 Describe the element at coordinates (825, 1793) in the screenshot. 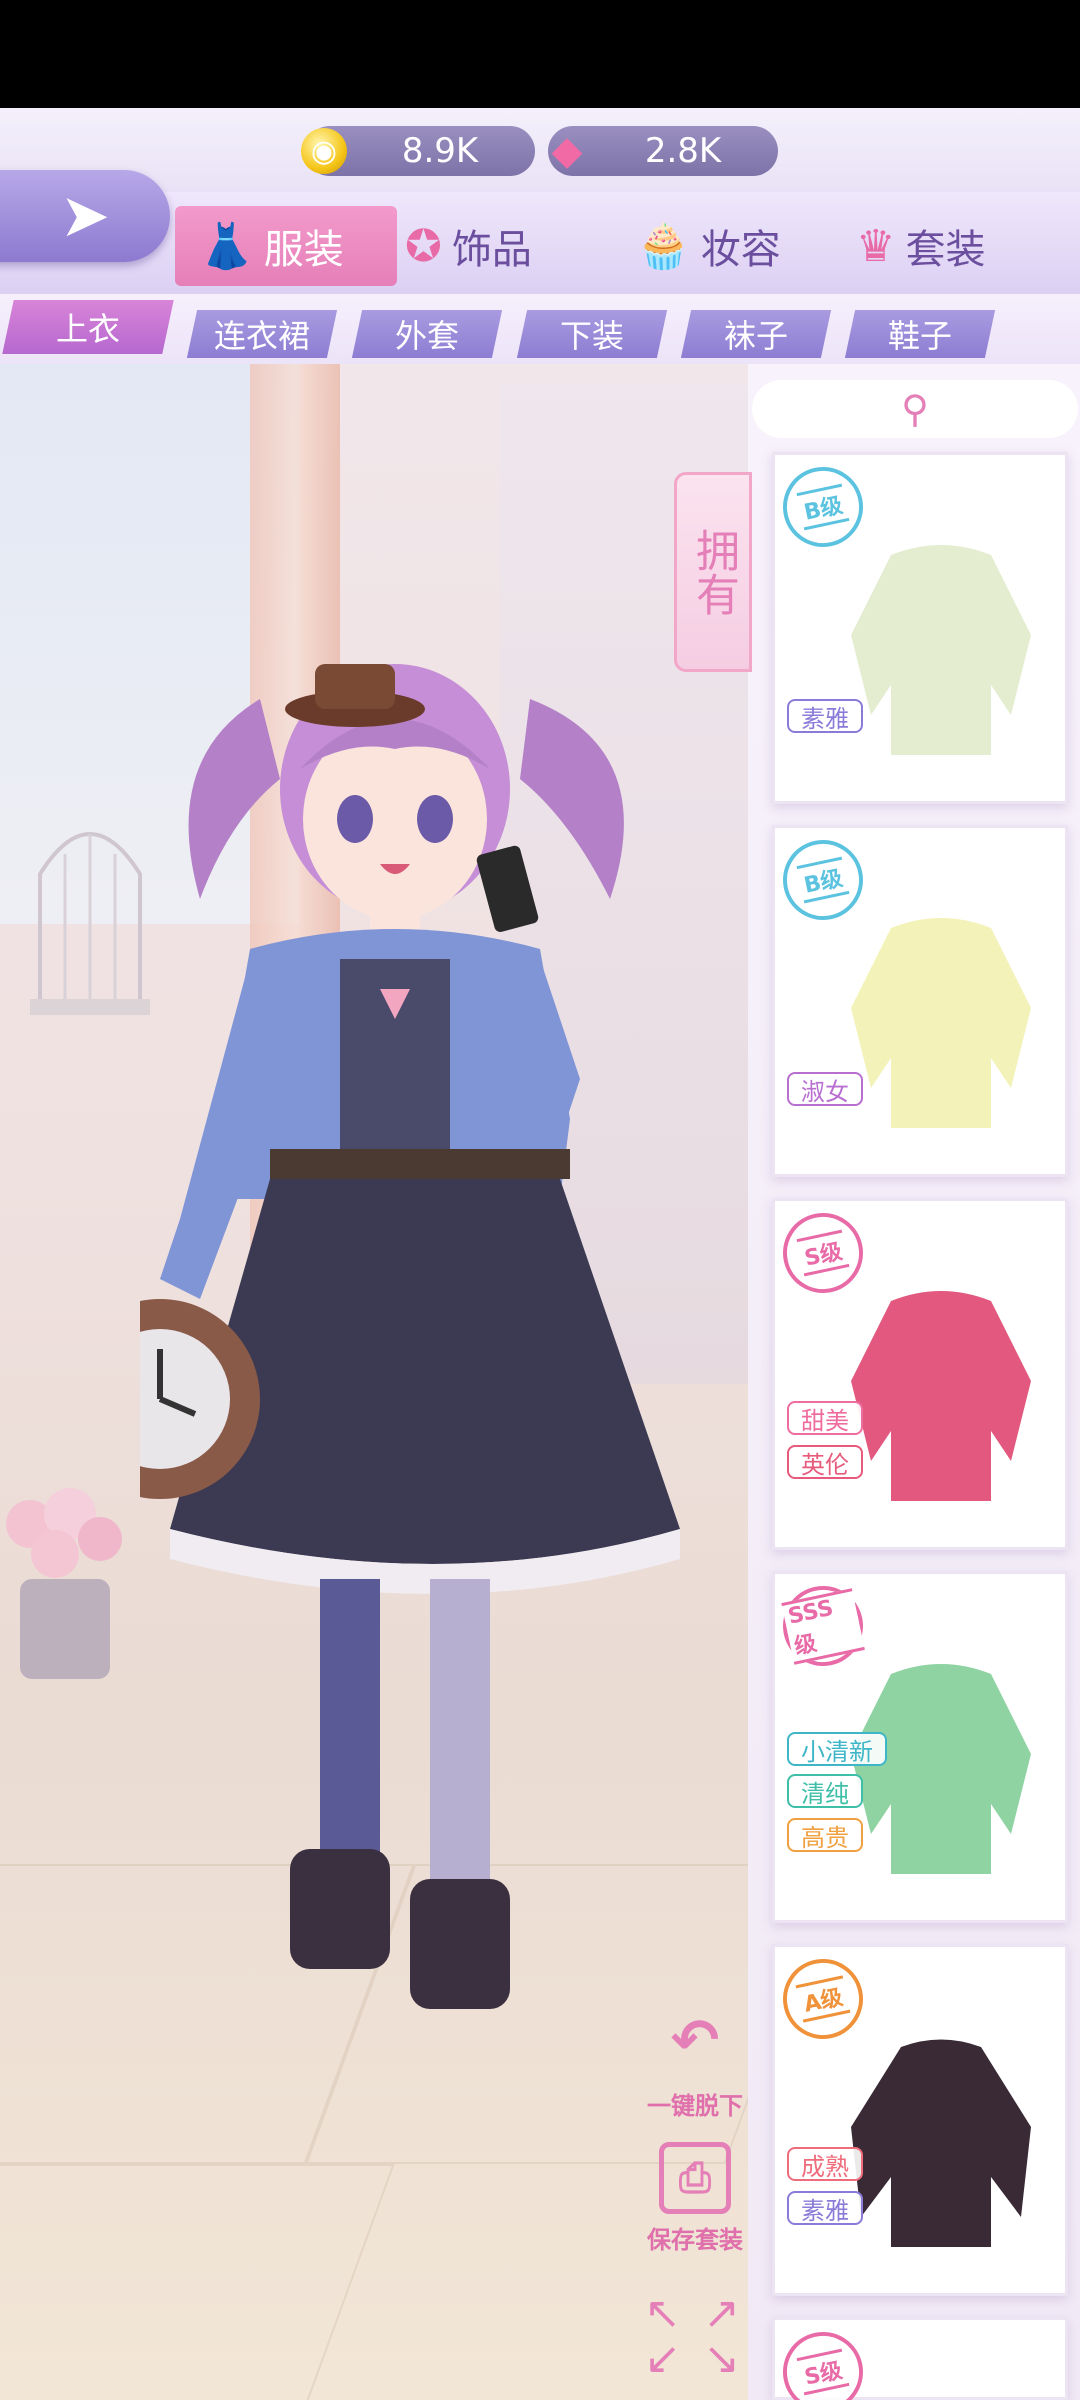

I see `tag-label: 清纯` at that location.